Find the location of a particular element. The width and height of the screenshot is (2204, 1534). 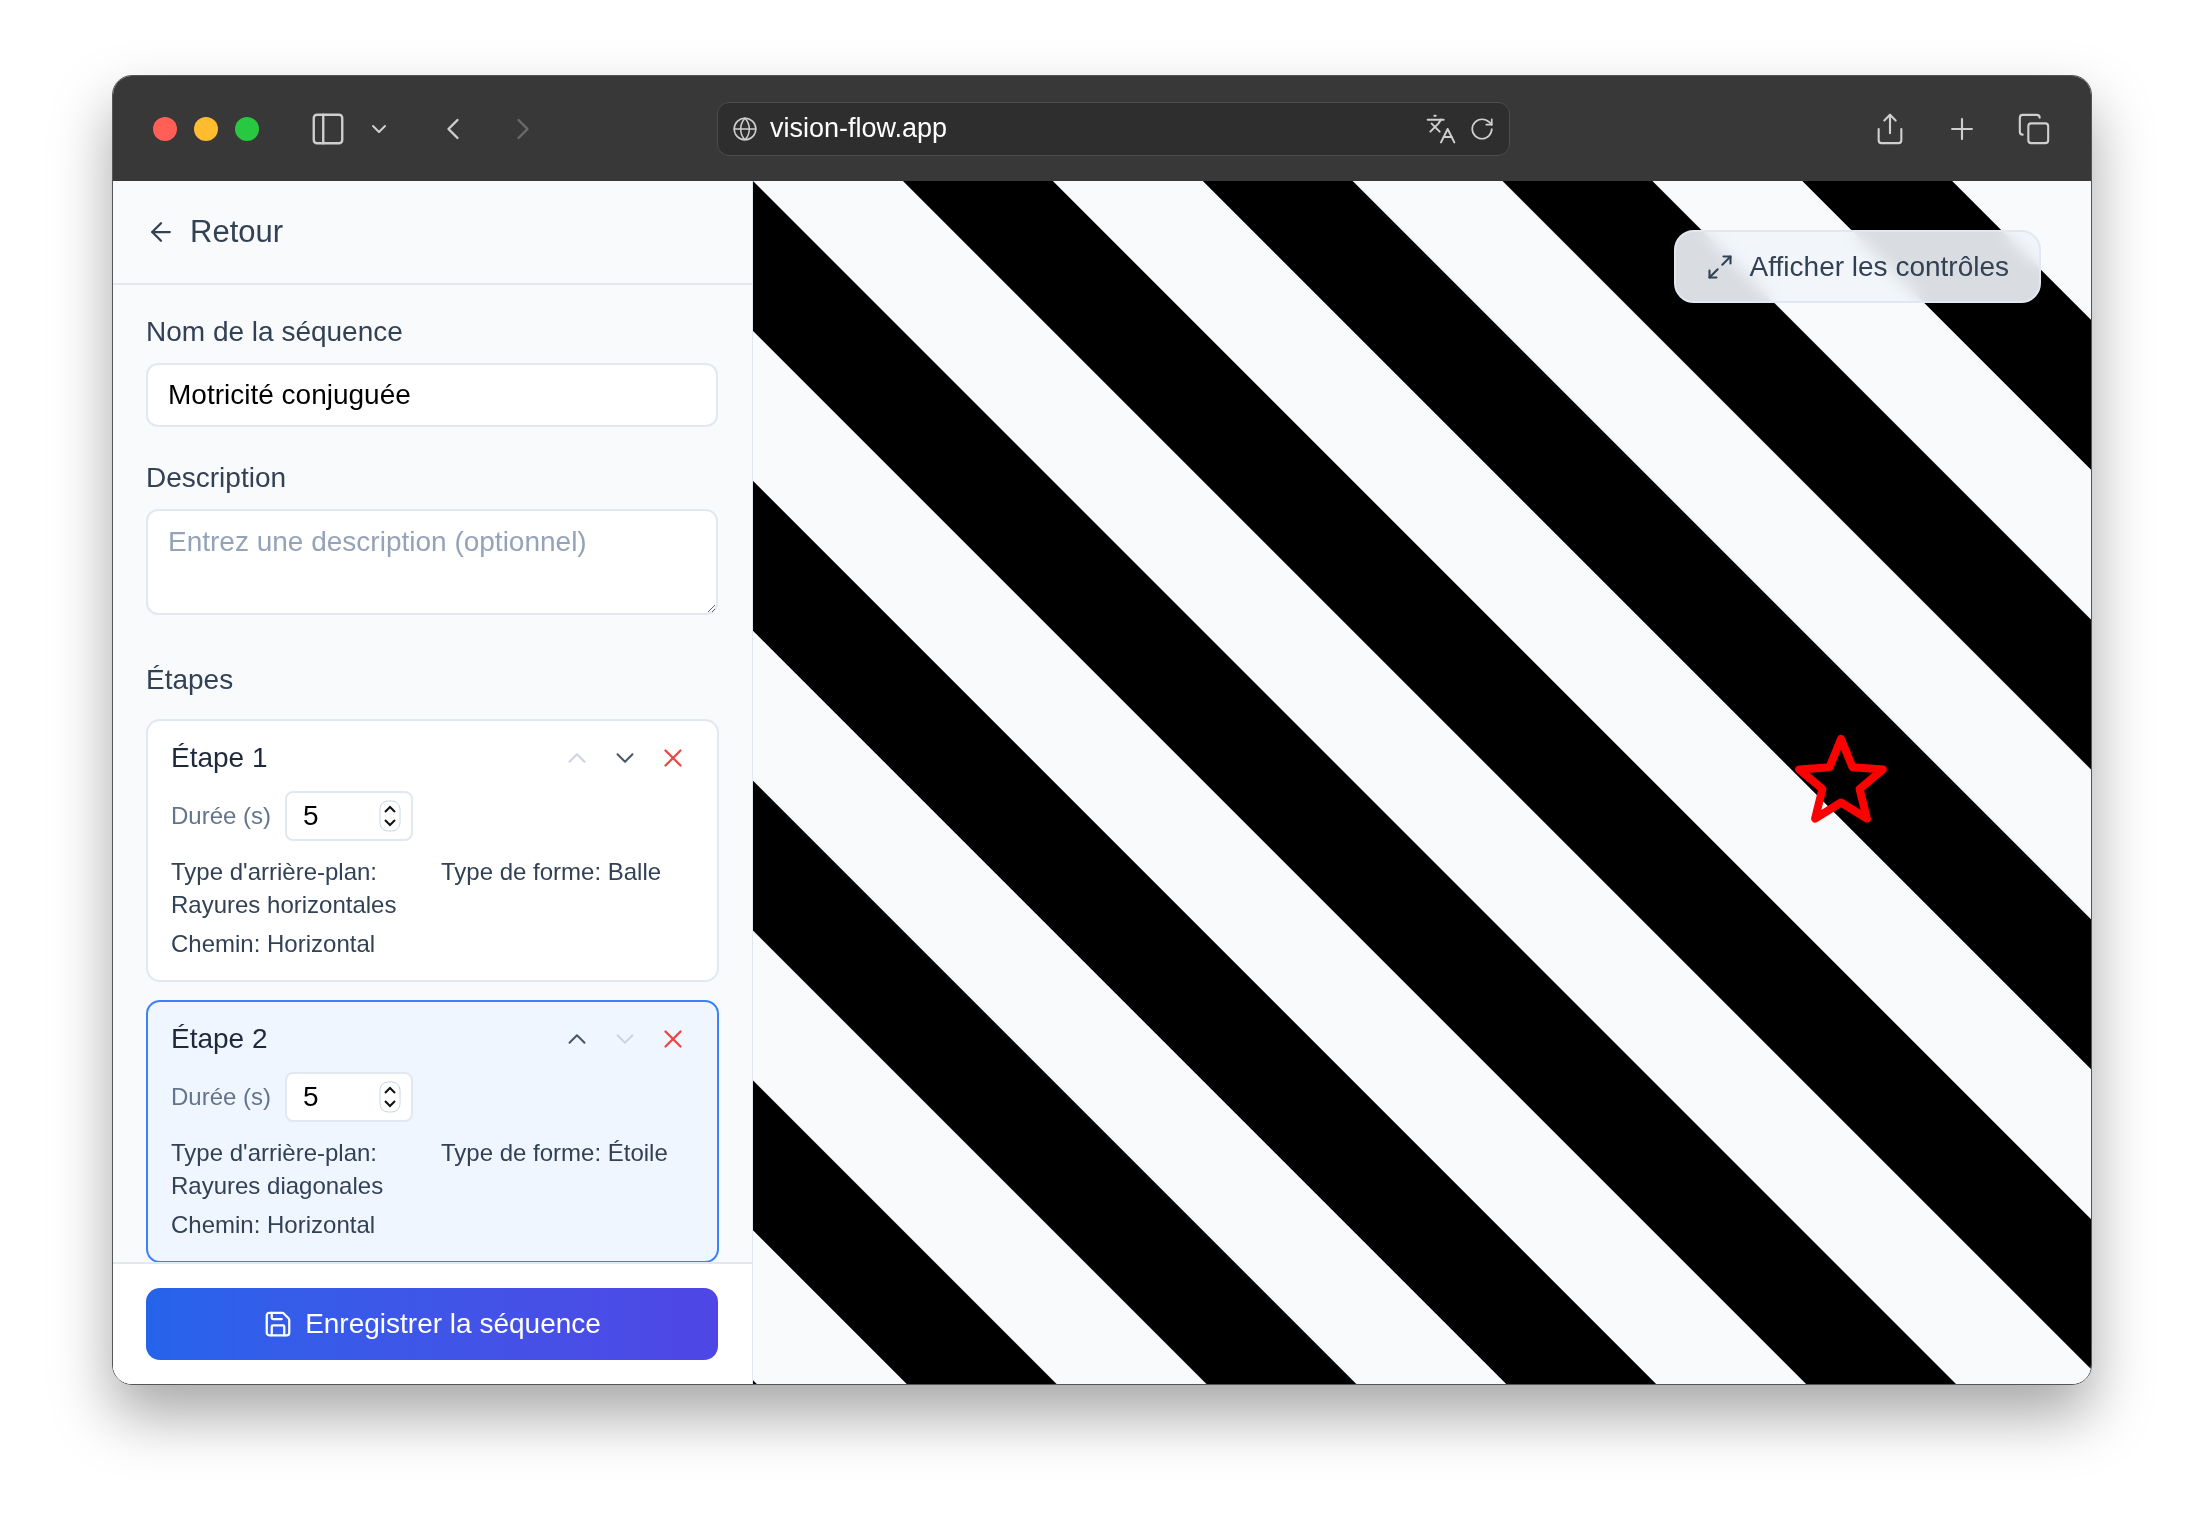

address-bar: vision-flow.app is located at coordinates (1113, 128).